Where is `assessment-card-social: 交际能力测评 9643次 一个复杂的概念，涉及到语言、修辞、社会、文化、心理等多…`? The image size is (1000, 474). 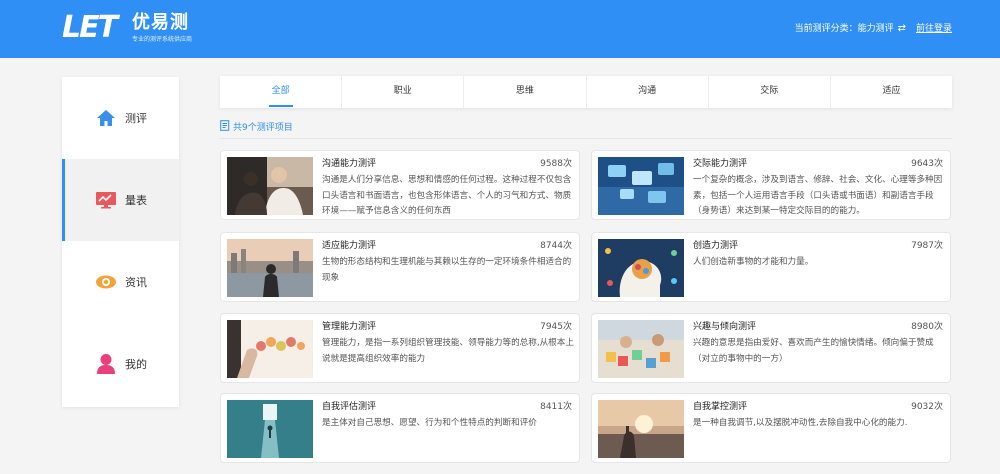 assessment-card-social: 交际能力测评 9643次 一个复杂的概念，涉及到语言、修辞、社会、文化、心理等多… is located at coordinates (771, 185).